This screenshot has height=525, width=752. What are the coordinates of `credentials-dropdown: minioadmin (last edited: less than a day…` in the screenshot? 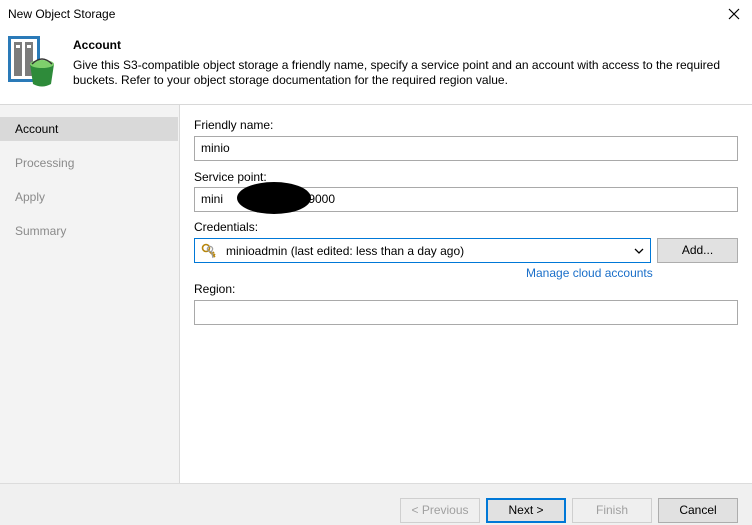 It's located at (422, 250).